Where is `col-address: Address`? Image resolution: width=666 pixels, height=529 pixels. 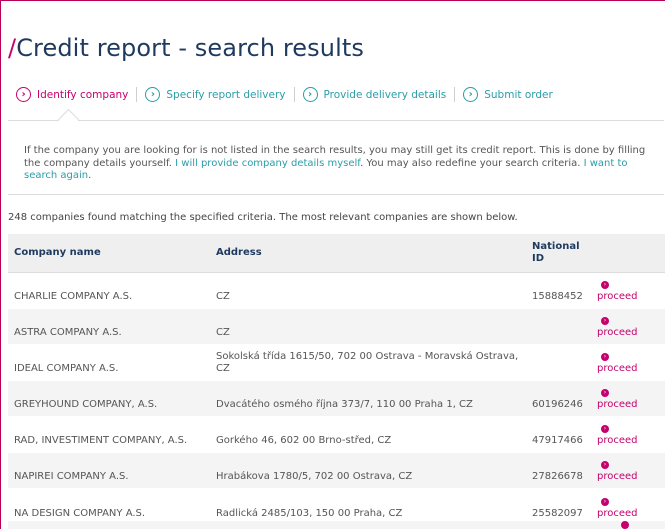
col-address: Address is located at coordinates (368, 253).